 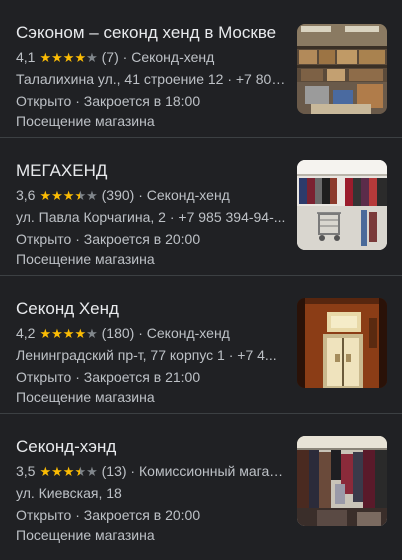 What do you see at coordinates (108, 377) in the screenshot?
I see `open-hours: Открыто · Закроется в 21:00` at bounding box center [108, 377].